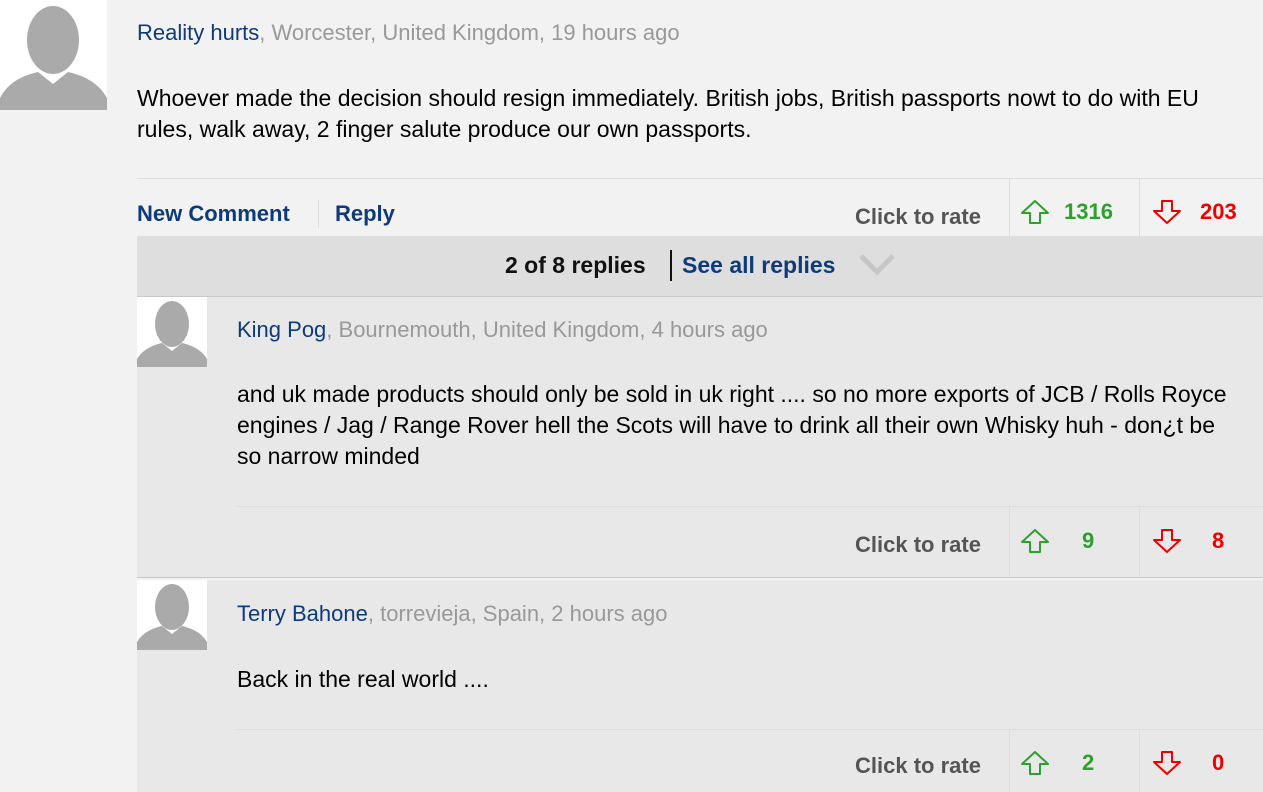 The height and width of the screenshot is (792, 1263). I want to click on upvote-count: 9, so click(1088, 540).